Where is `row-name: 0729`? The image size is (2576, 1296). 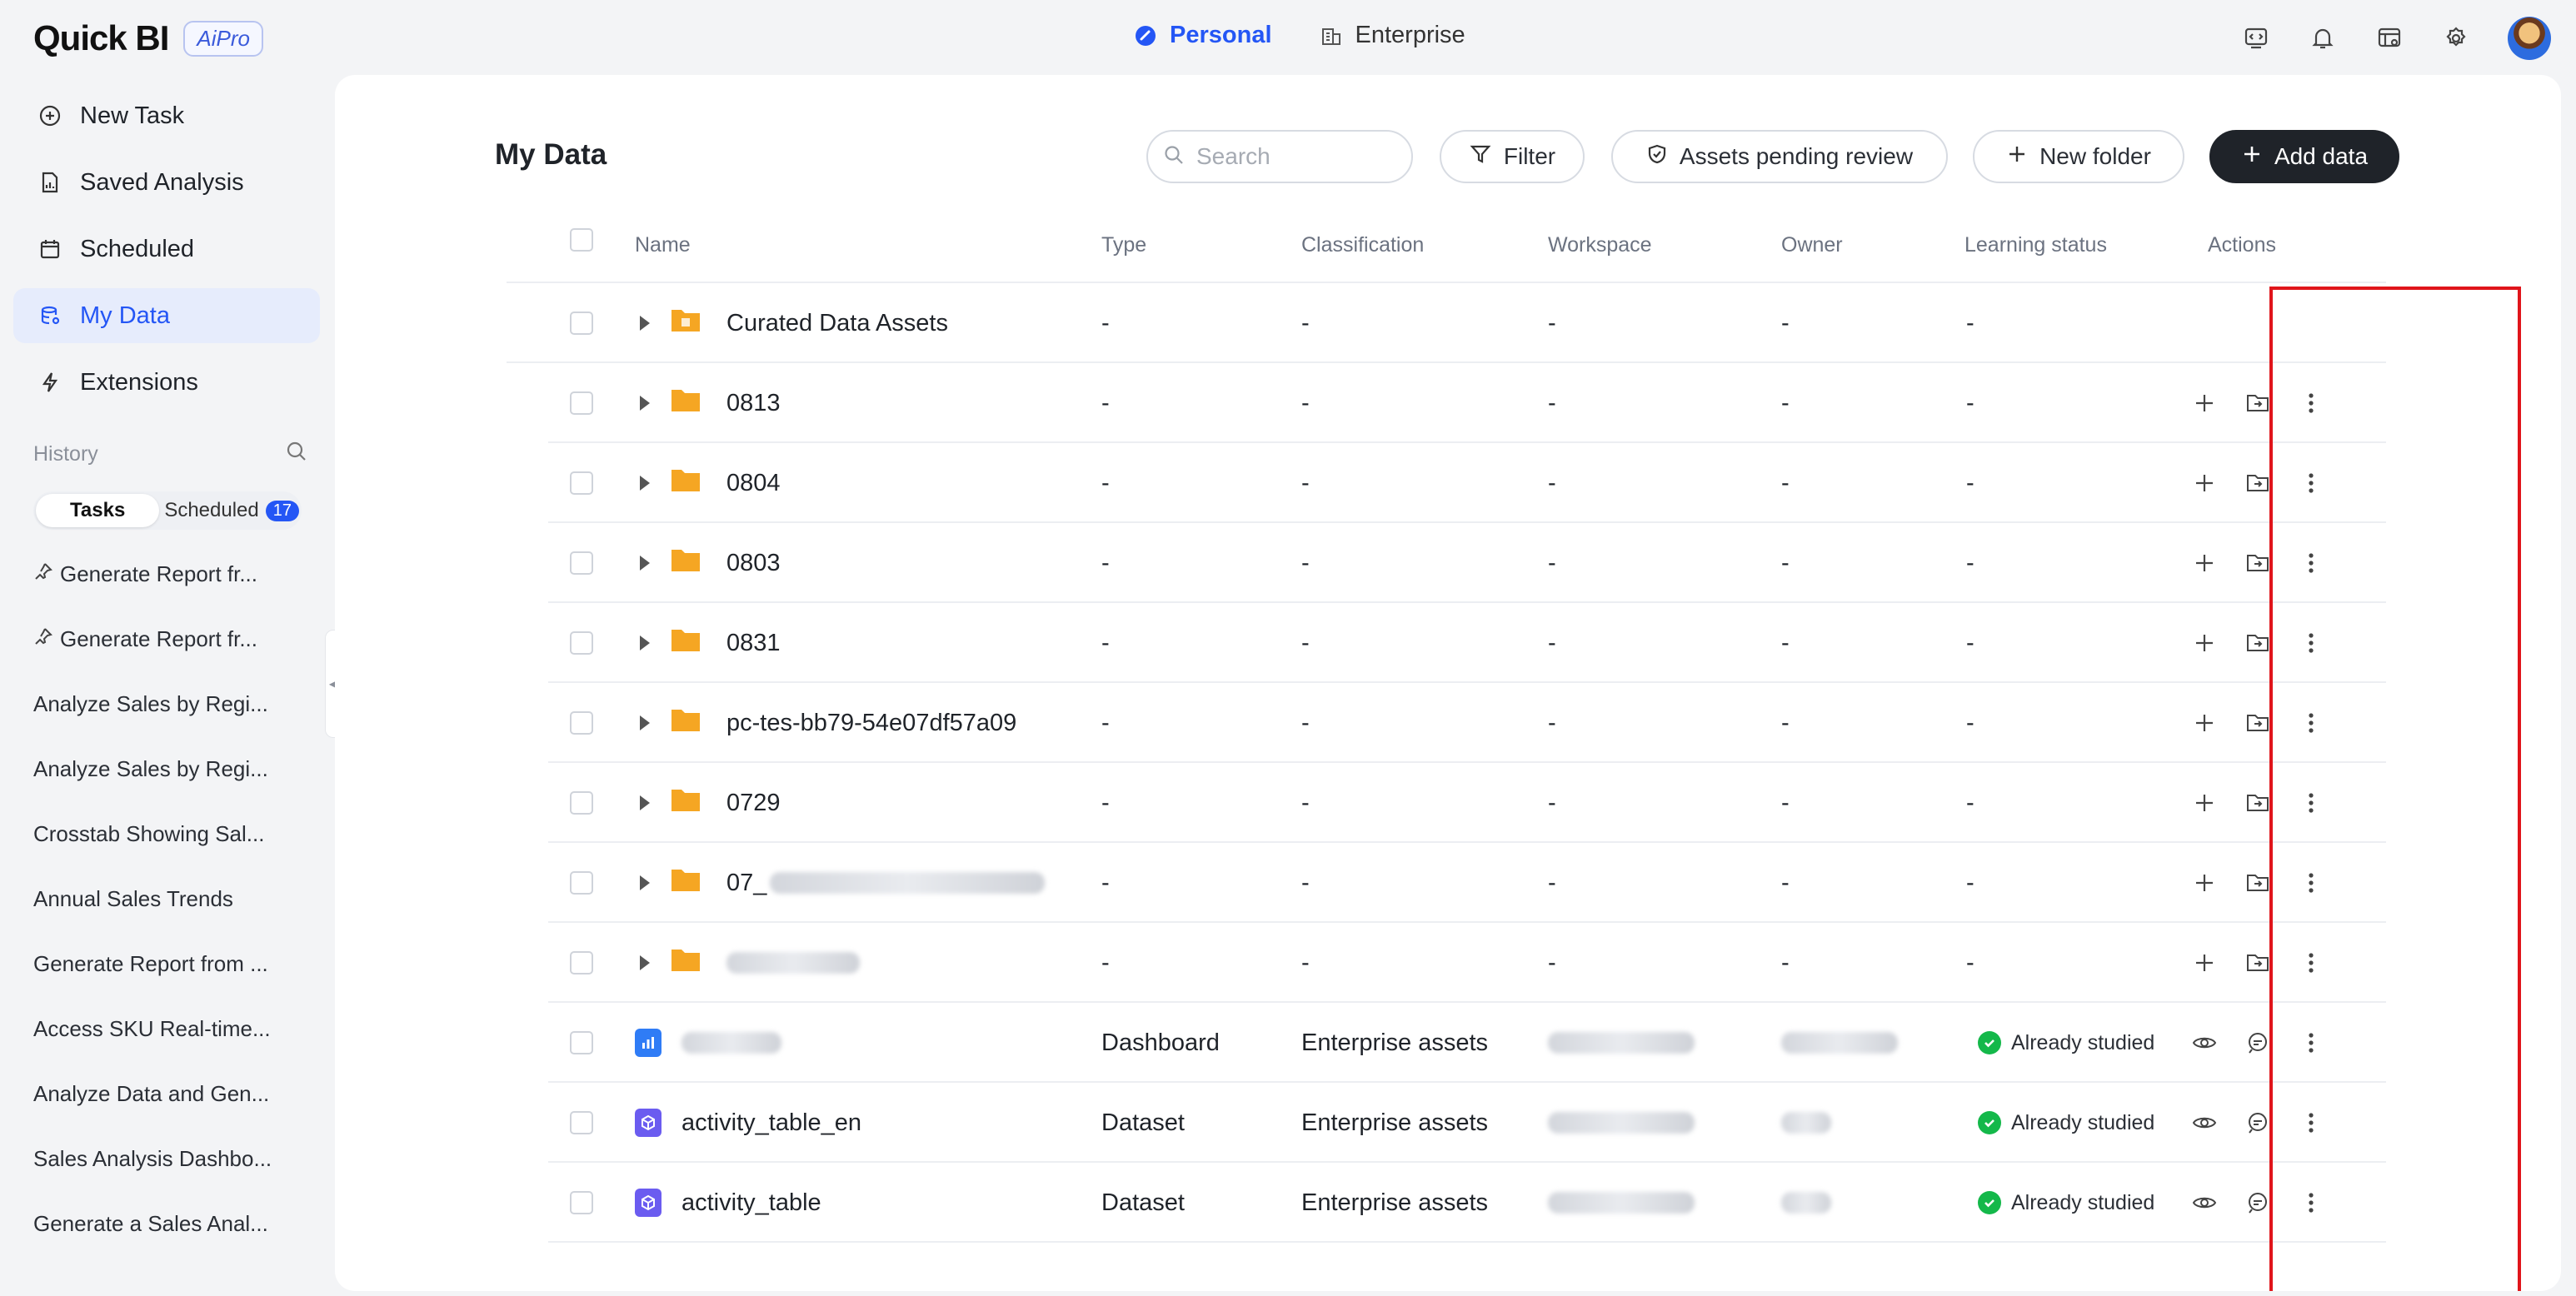
row-name: 0729 is located at coordinates (753, 803).